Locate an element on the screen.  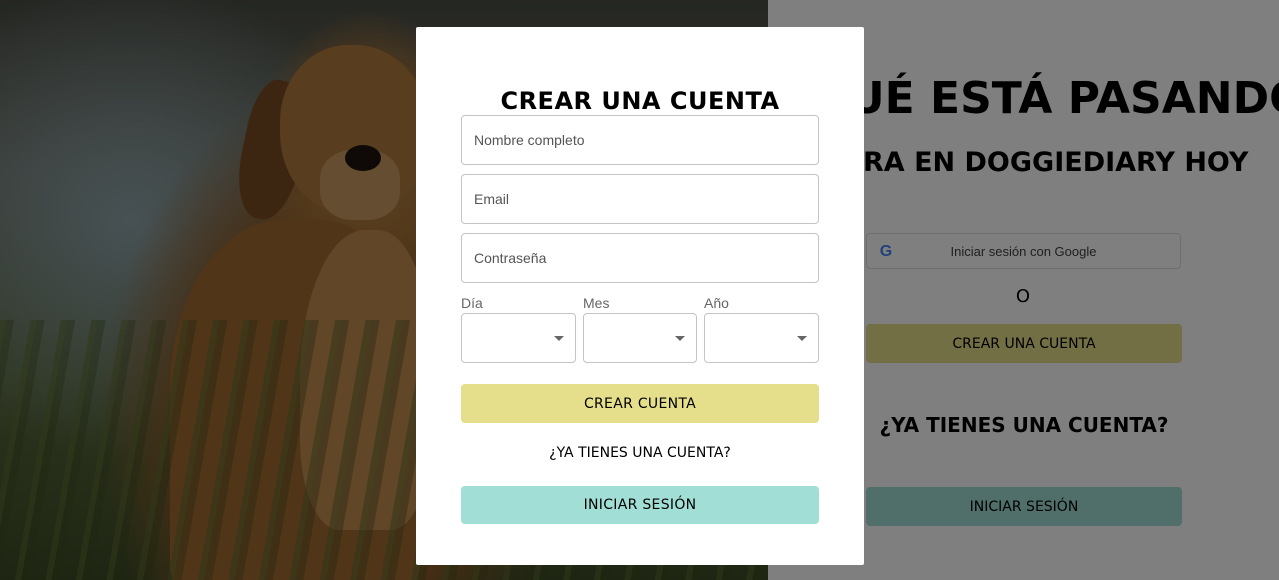
full-name-input is located at coordinates (640, 140).